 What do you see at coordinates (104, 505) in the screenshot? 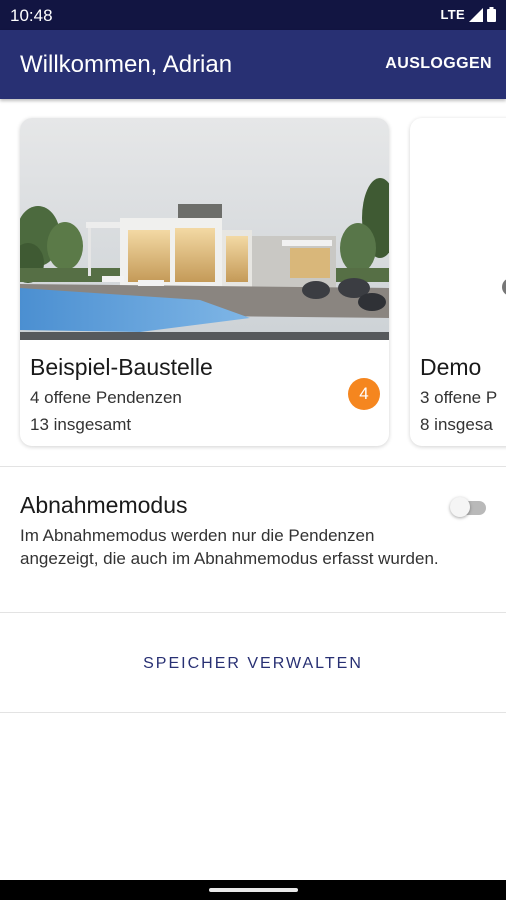
I see `acceptance-mode-title: Abnahmemodus` at bounding box center [104, 505].